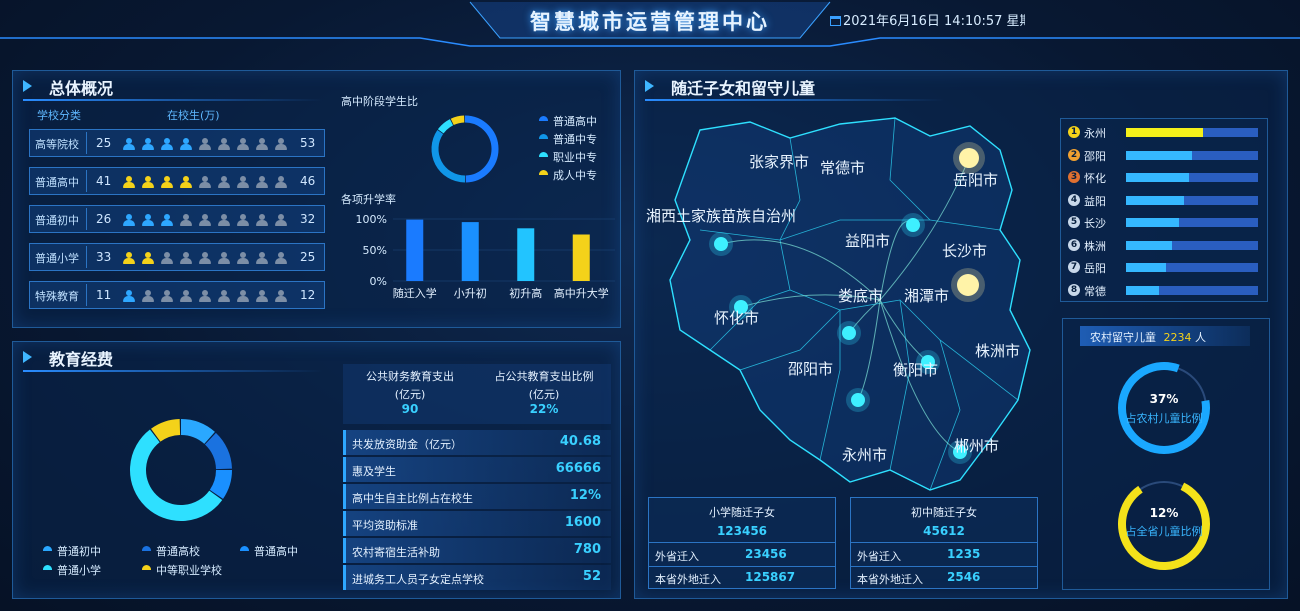  What do you see at coordinates (568, 175) in the screenshot?
I see `ratio-legend-item: 成人中专` at bounding box center [568, 175].